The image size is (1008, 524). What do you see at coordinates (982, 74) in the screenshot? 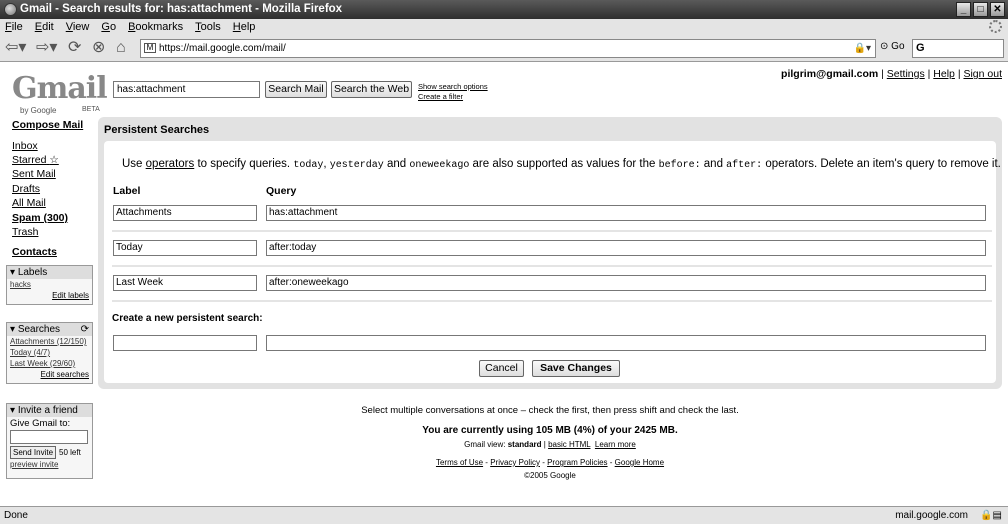
I see `sign-out-link: Sign out` at bounding box center [982, 74].